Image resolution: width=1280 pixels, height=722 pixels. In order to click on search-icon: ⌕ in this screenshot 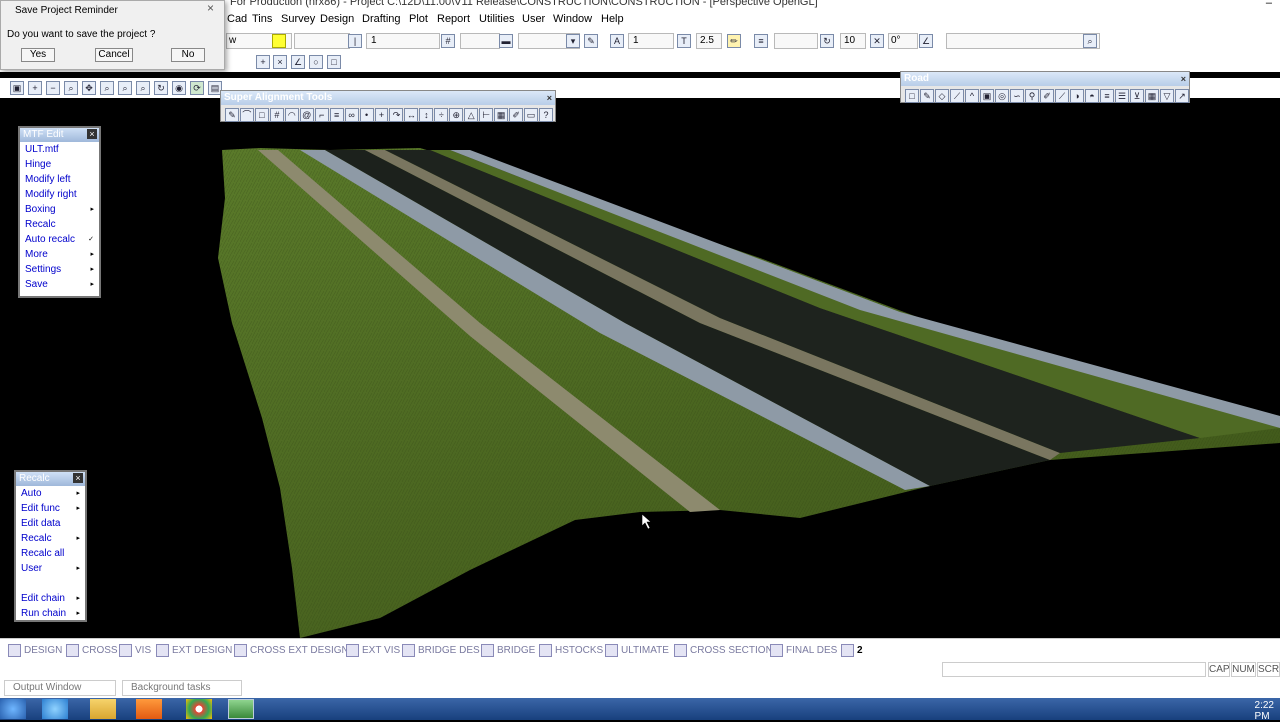, I will do `click(1090, 41)`.